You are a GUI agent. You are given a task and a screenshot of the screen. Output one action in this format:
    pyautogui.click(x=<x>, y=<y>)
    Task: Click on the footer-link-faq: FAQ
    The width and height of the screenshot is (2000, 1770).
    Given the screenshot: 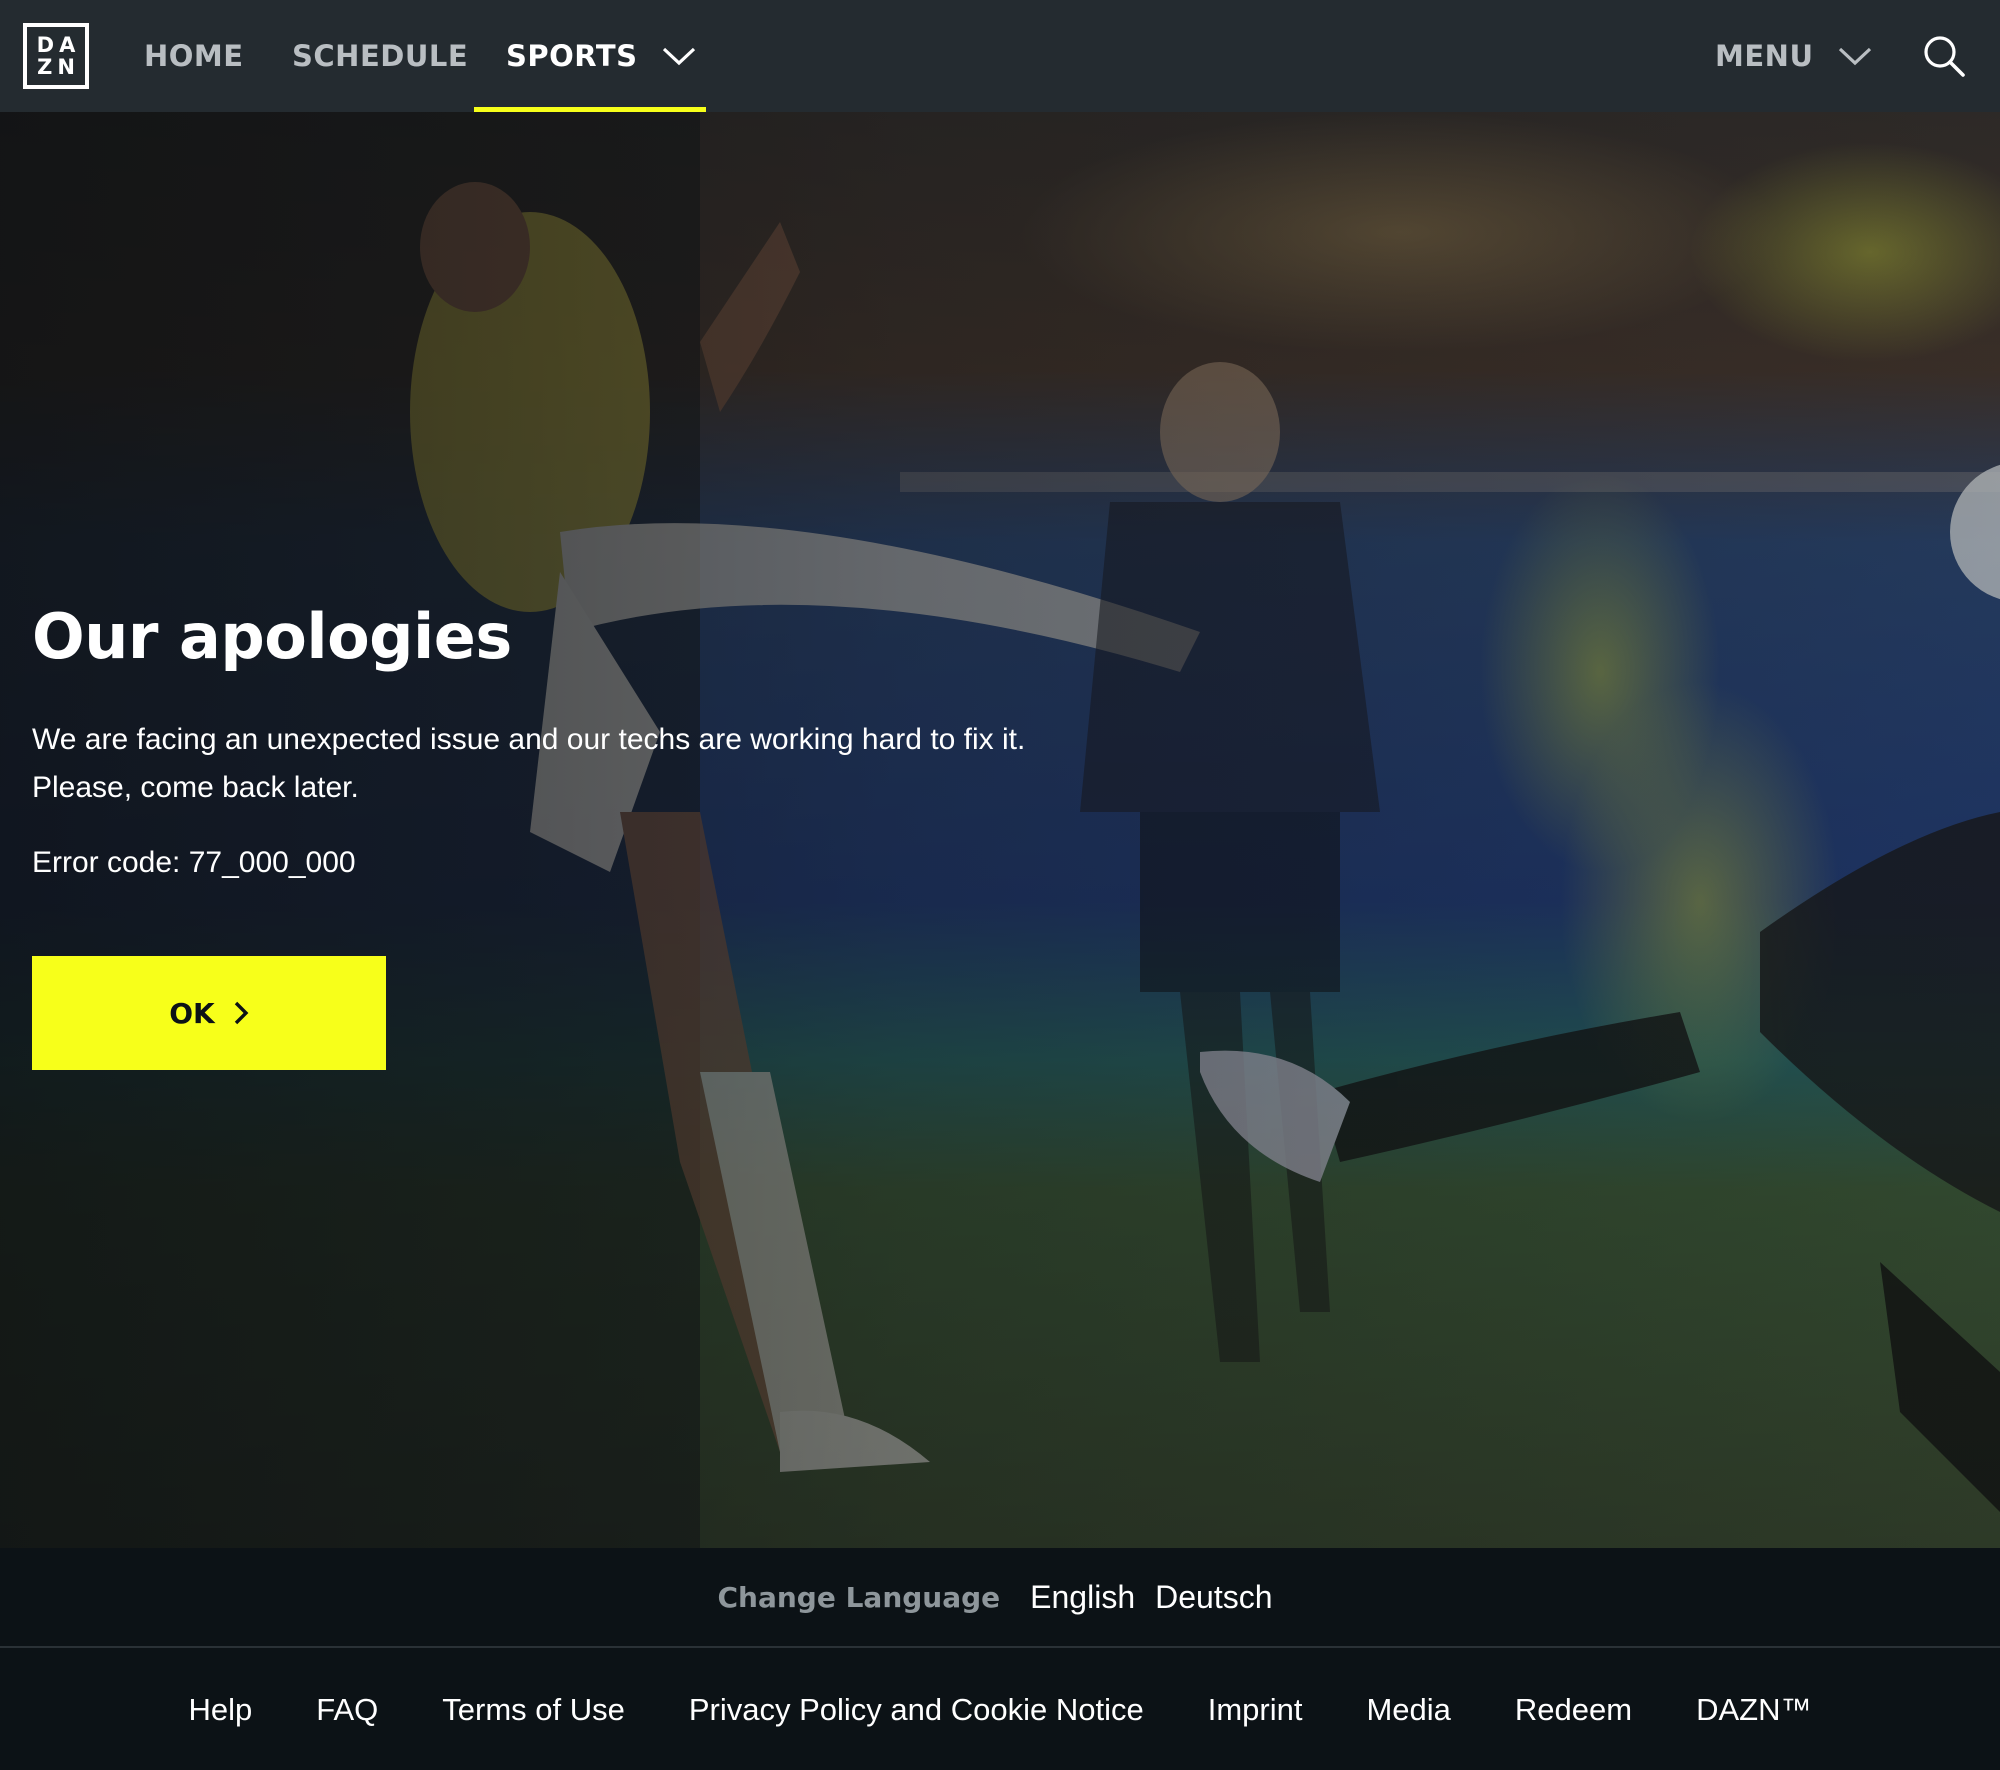 What is the action you would take?
    pyautogui.click(x=347, y=1710)
    